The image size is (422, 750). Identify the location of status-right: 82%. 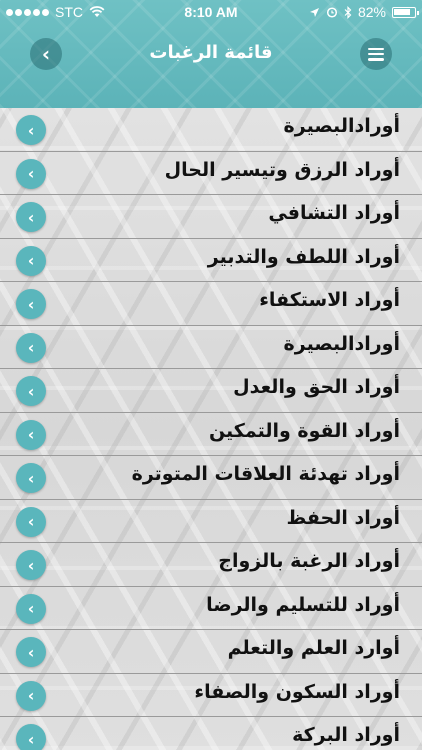
(364, 12).